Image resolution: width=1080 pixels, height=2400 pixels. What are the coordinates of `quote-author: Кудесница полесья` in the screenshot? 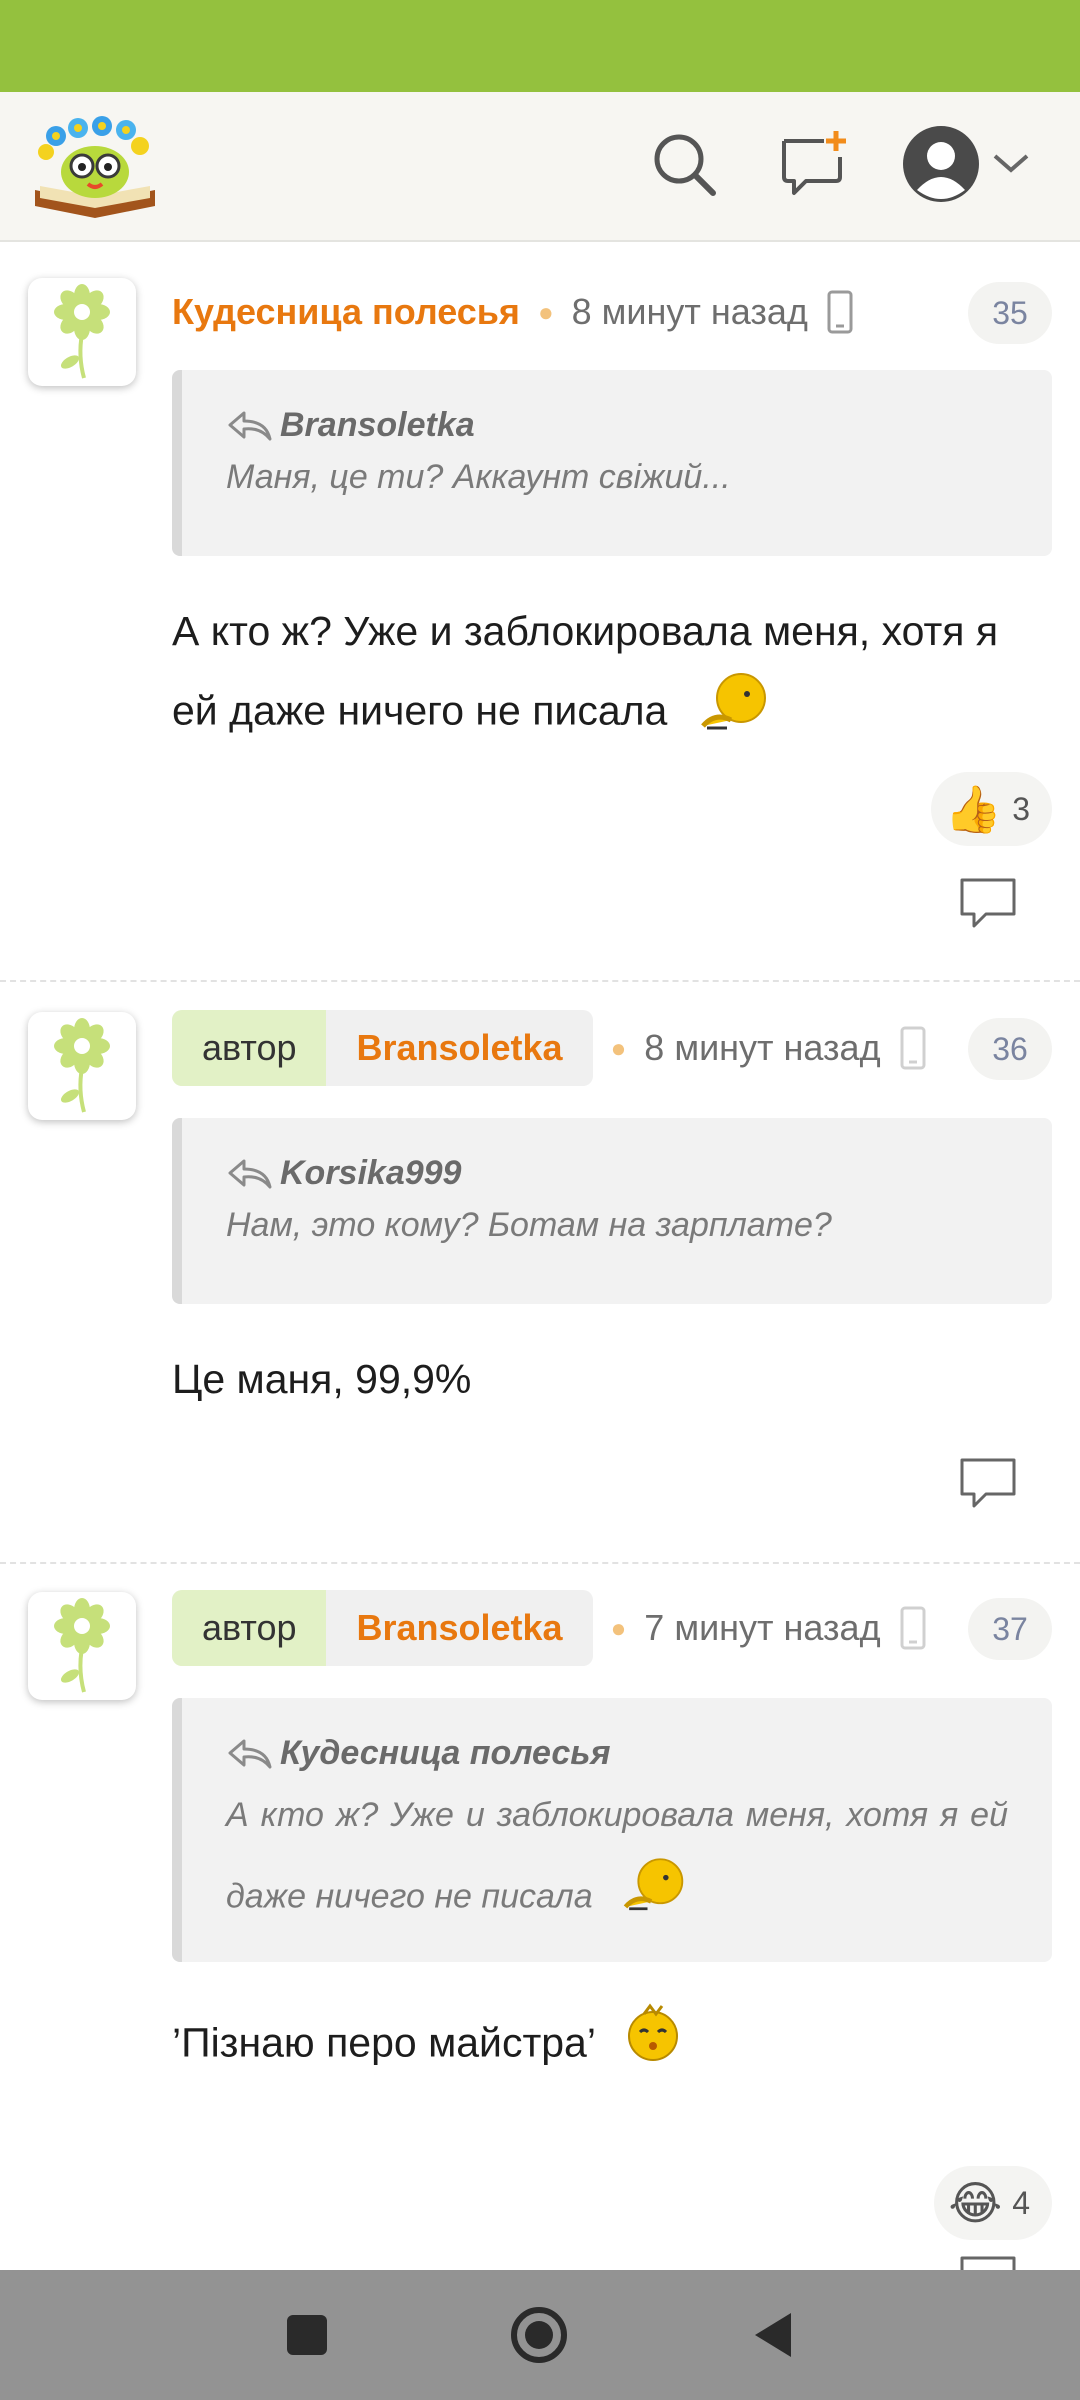 It's located at (617, 1753).